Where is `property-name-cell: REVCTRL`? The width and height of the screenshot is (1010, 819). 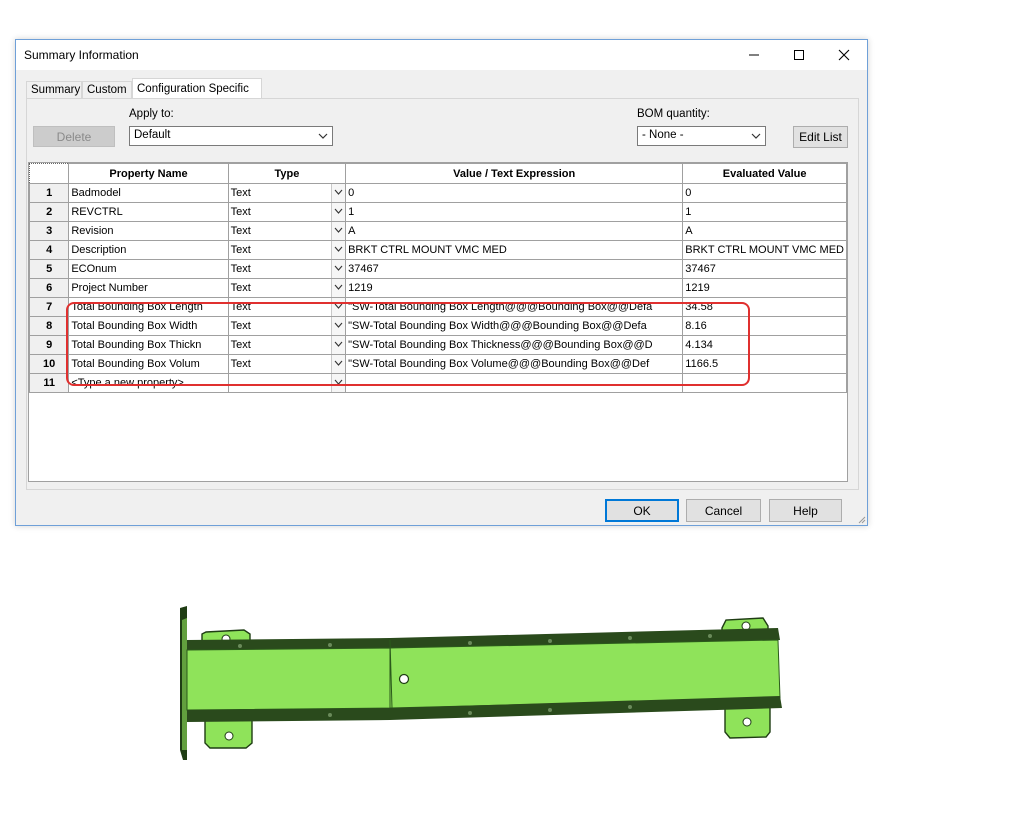
property-name-cell: REVCTRL is located at coordinates (148, 212).